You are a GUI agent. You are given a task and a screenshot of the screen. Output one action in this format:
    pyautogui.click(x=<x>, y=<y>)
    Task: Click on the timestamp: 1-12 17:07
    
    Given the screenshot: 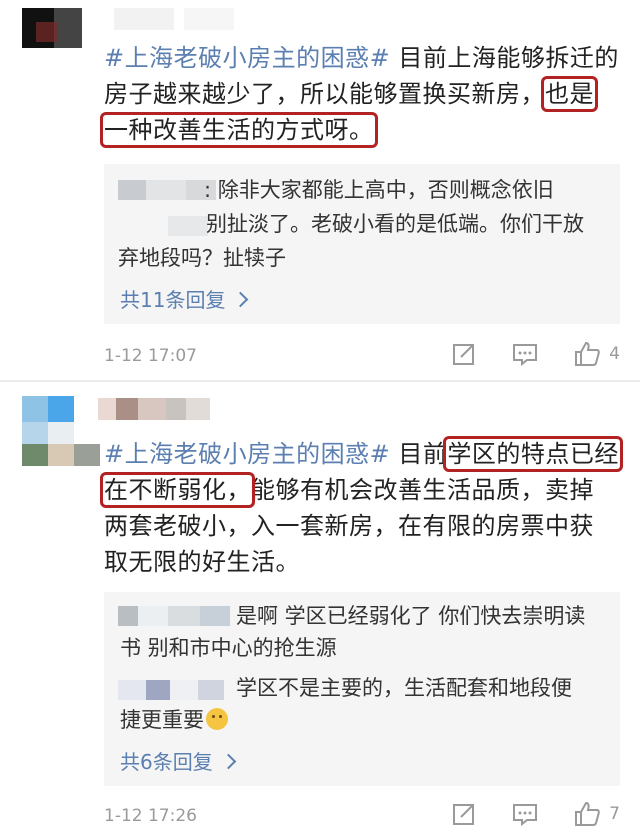 What is the action you would take?
    pyautogui.click(x=150, y=356)
    